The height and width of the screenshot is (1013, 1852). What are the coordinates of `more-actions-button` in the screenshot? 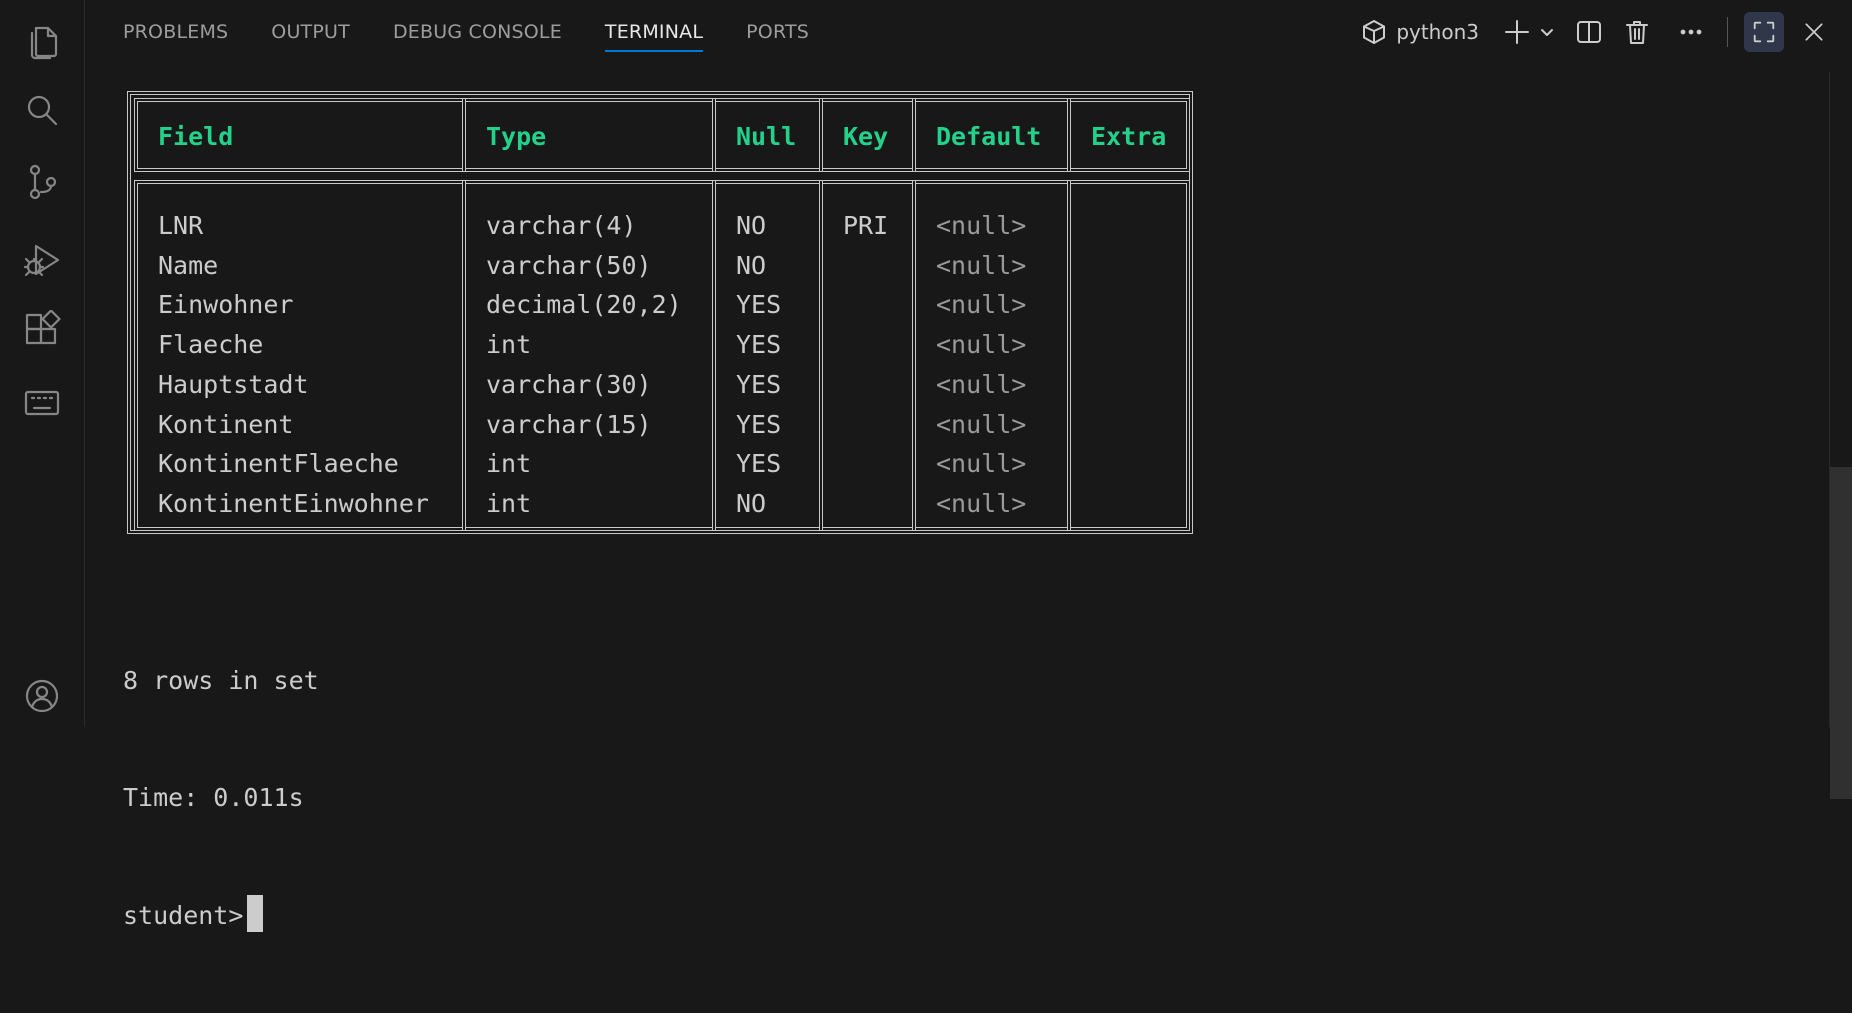 It's located at (1691, 32).